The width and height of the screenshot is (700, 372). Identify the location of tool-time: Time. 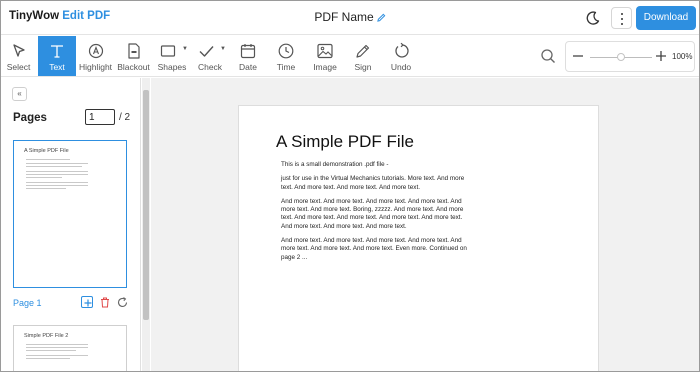
(286, 56).